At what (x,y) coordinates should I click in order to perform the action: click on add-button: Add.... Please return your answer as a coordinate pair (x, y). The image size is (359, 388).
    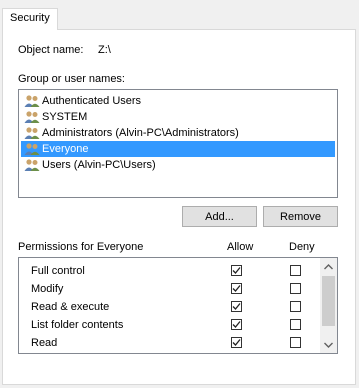
    Looking at the image, I should click on (219, 216).